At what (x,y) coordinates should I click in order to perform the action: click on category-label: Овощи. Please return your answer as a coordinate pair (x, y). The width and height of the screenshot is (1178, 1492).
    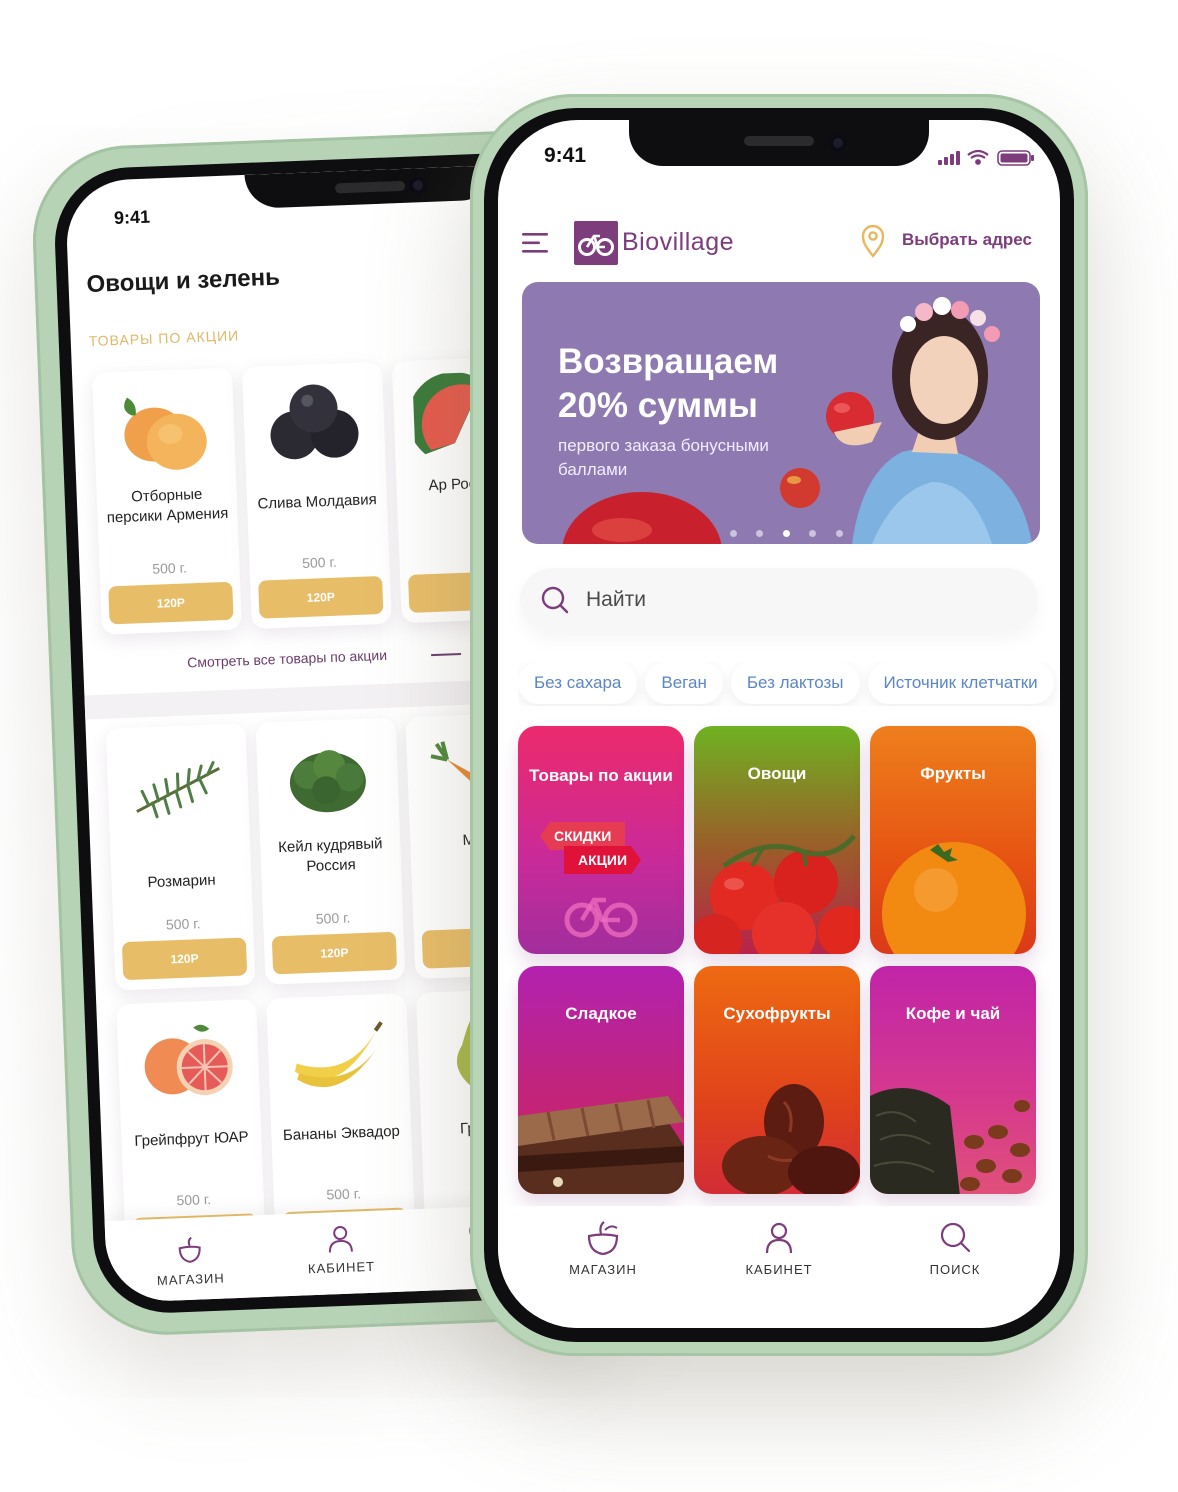
    Looking at the image, I should click on (777, 773).